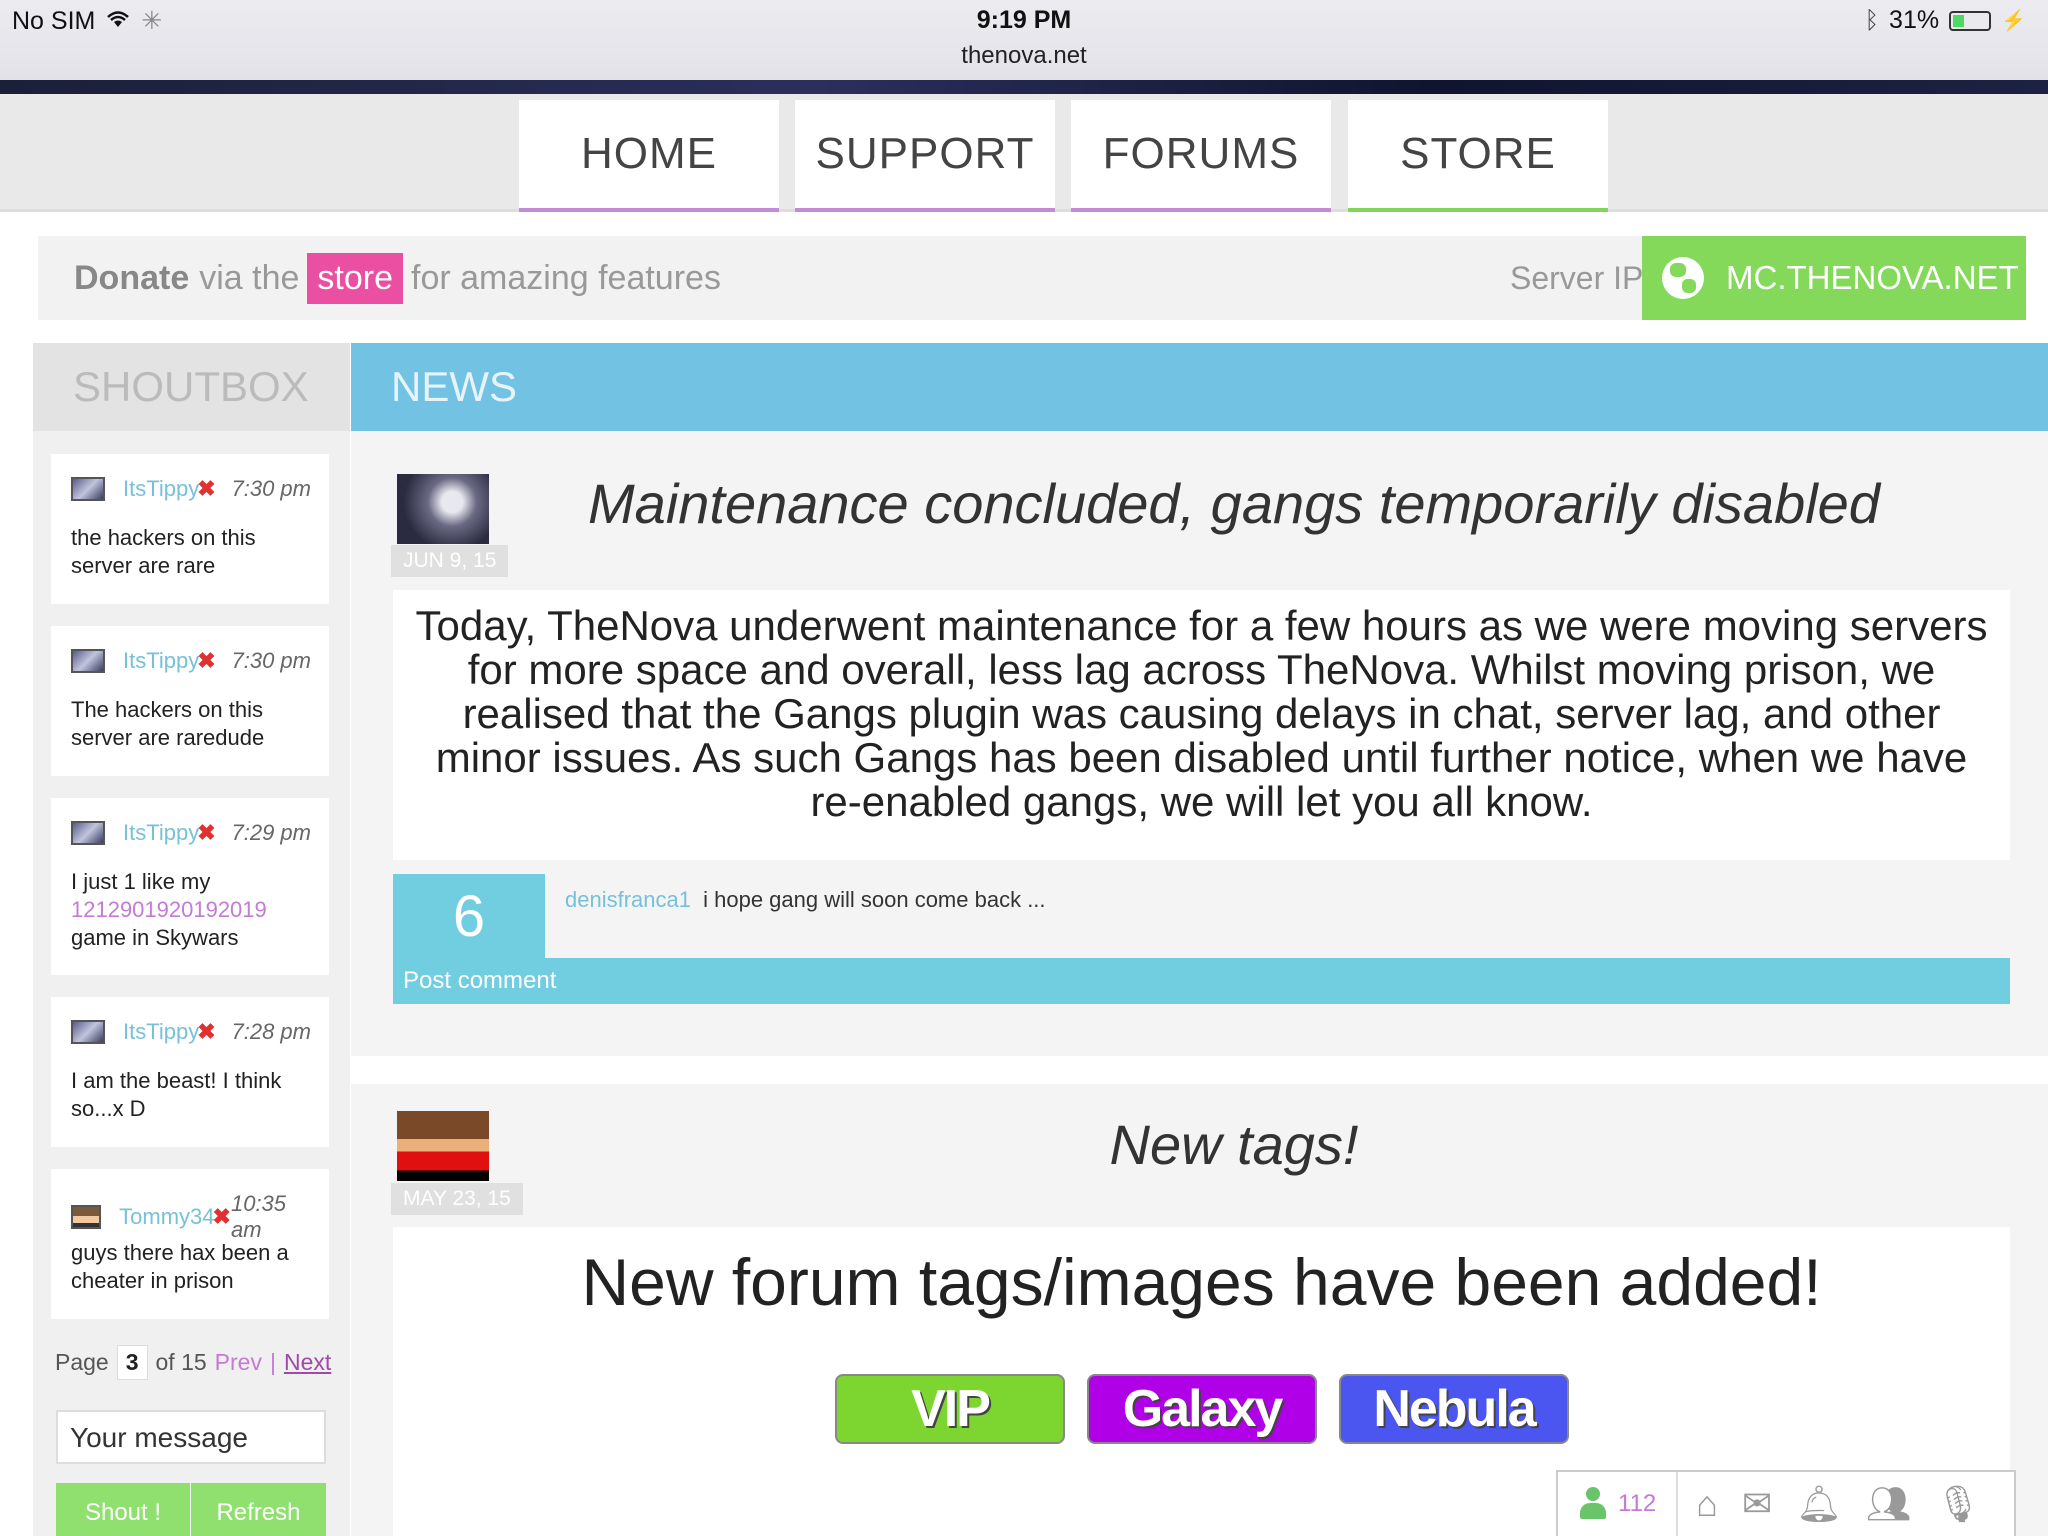 Image resolution: width=2048 pixels, height=1536 pixels. What do you see at coordinates (166, 1217) in the screenshot?
I see `shout-username: Tommy34` at bounding box center [166, 1217].